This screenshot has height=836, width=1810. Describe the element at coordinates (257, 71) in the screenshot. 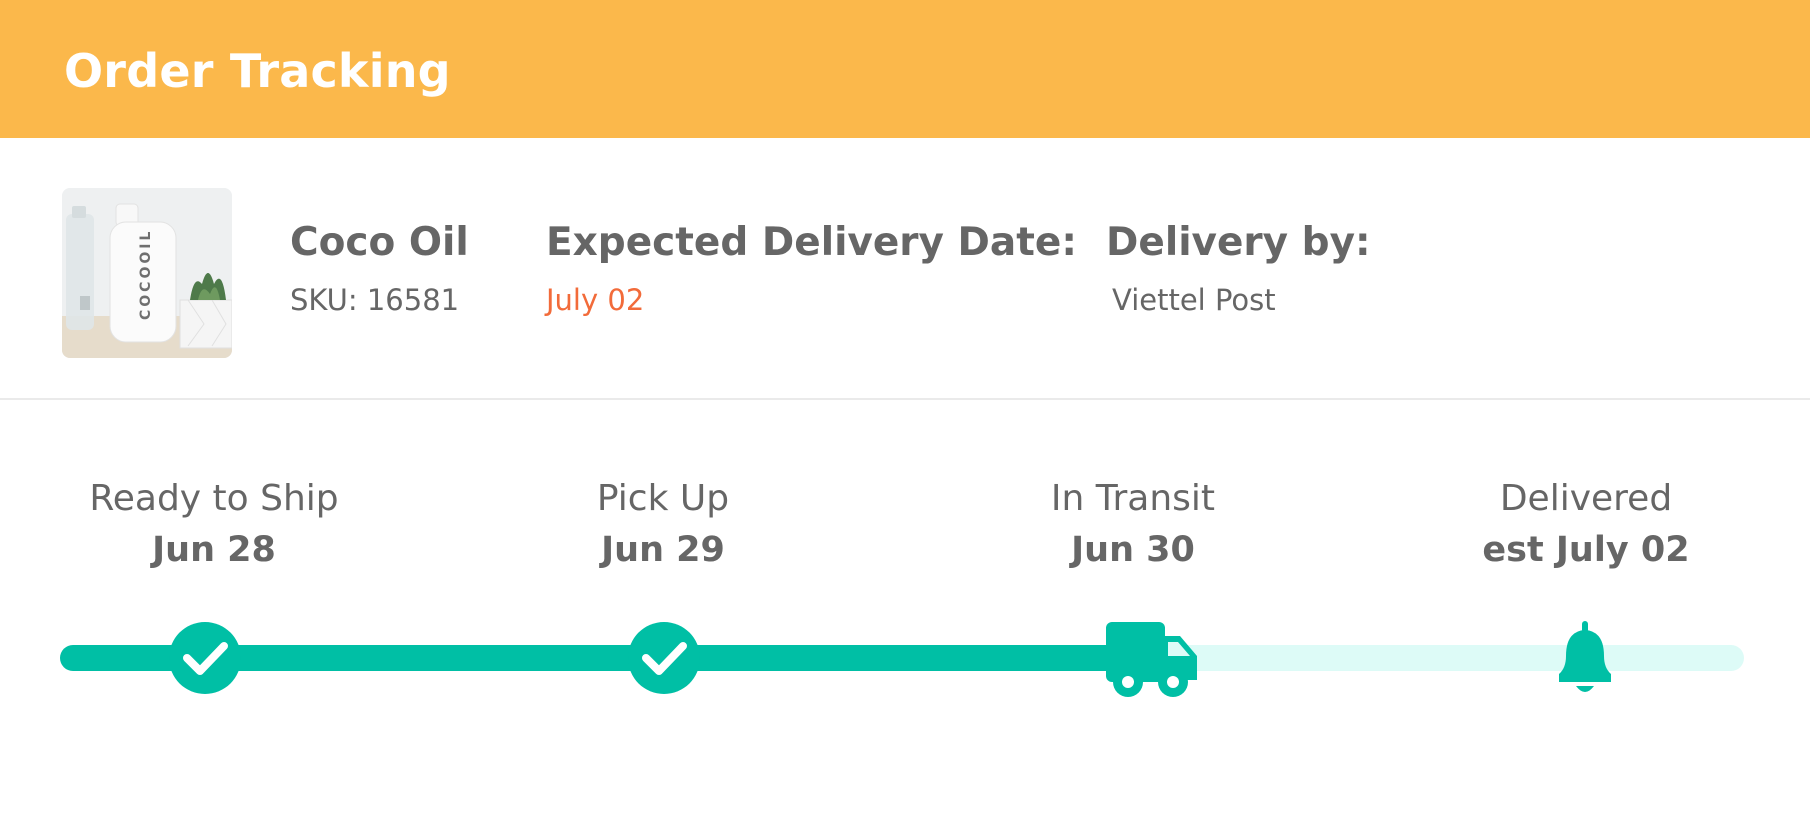

I see `page-title: Order Tracking` at that location.